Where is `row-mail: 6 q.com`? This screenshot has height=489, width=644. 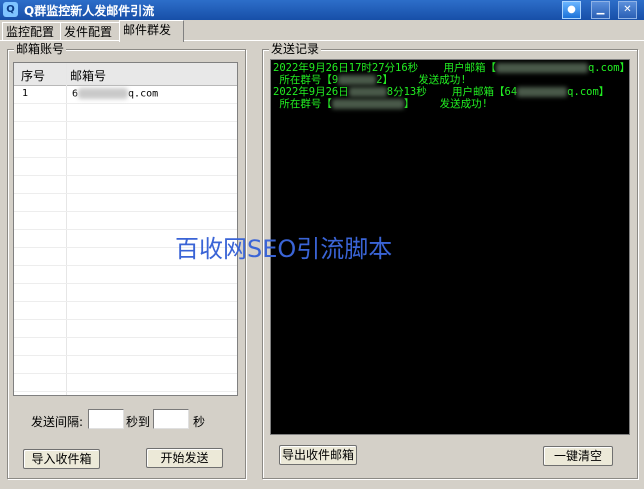
row-mail: 6 q.com is located at coordinates (115, 94).